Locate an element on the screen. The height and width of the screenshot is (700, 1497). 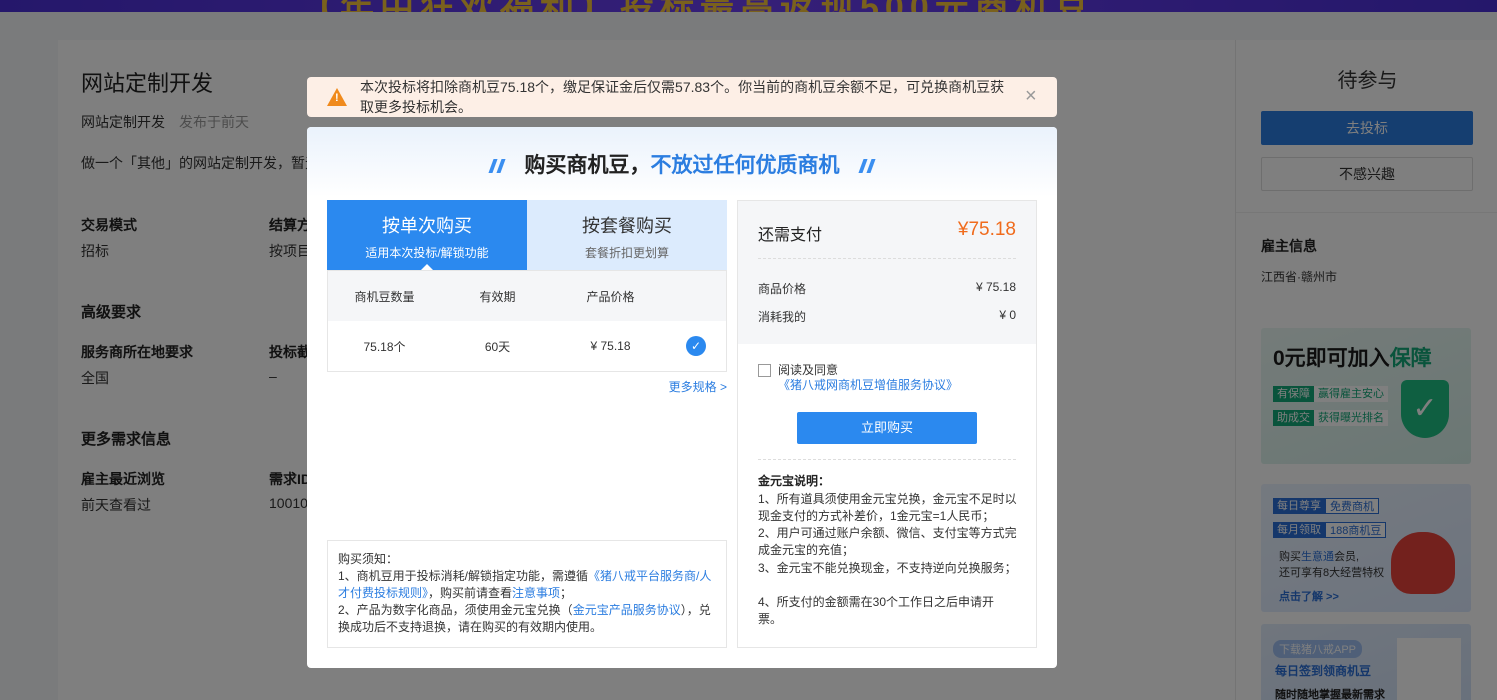
consume-label: 消耗我的 is located at coordinates (782, 317).